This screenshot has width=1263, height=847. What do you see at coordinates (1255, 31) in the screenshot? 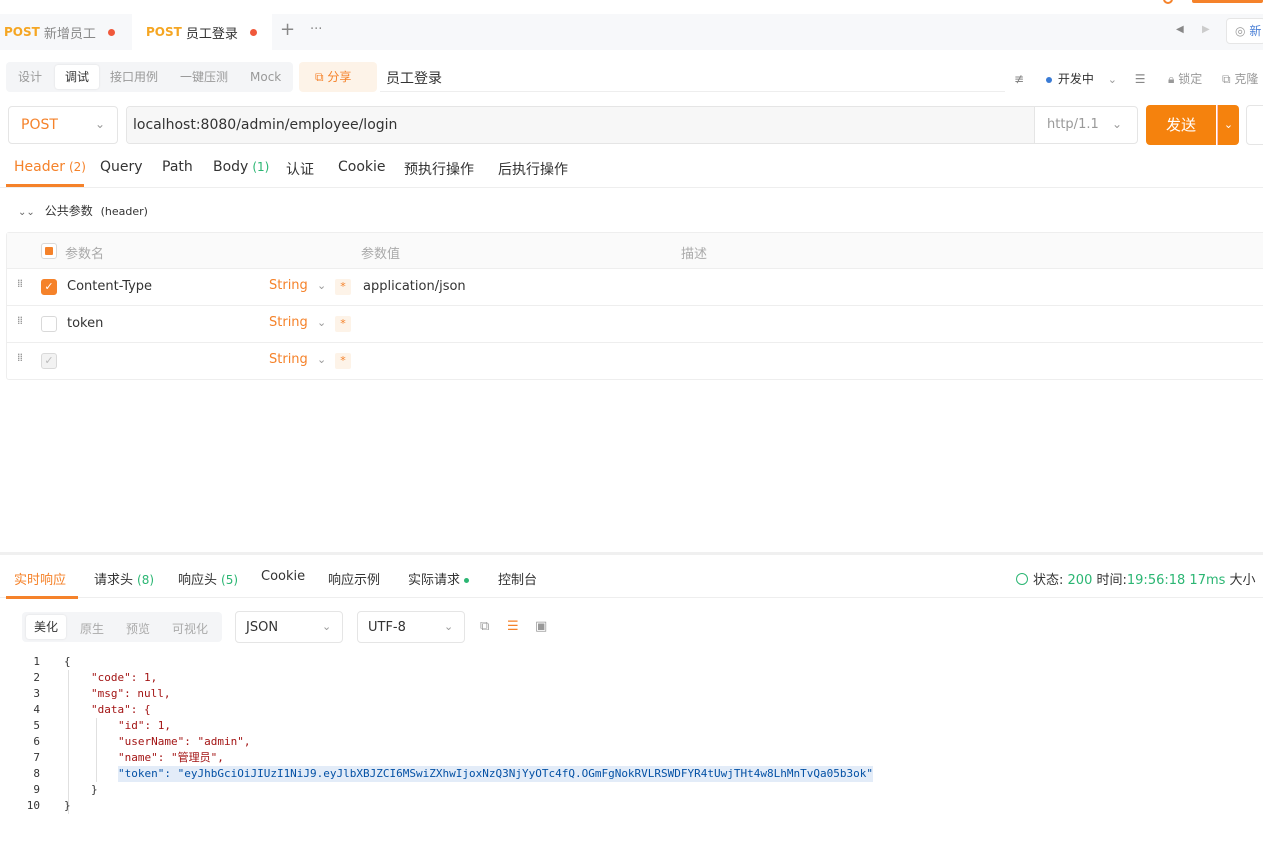
I see `new-window-label: 新` at bounding box center [1255, 31].